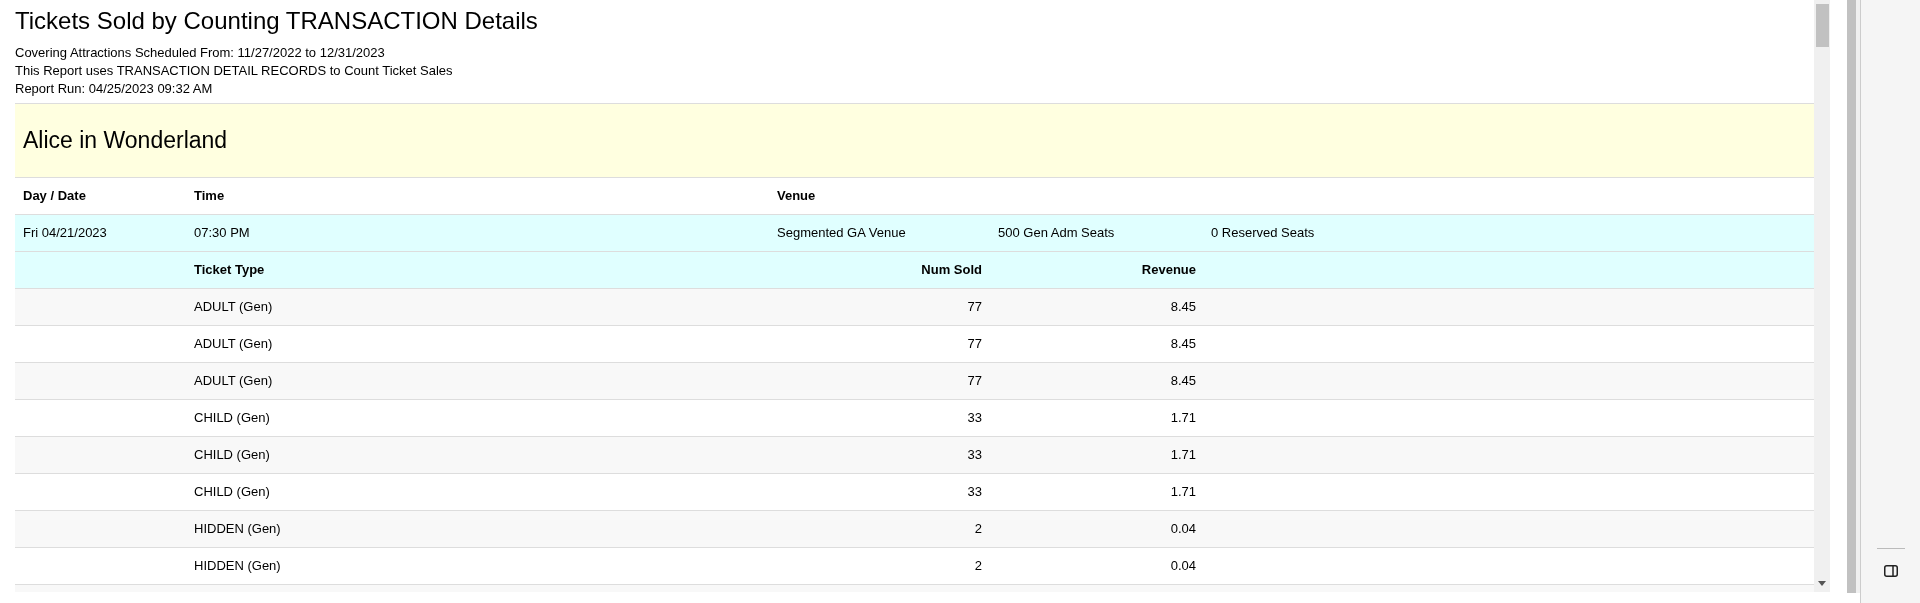 The image size is (1920, 603). Describe the element at coordinates (222, 233) in the screenshot. I see `table-cell: 07:30 PM` at that location.